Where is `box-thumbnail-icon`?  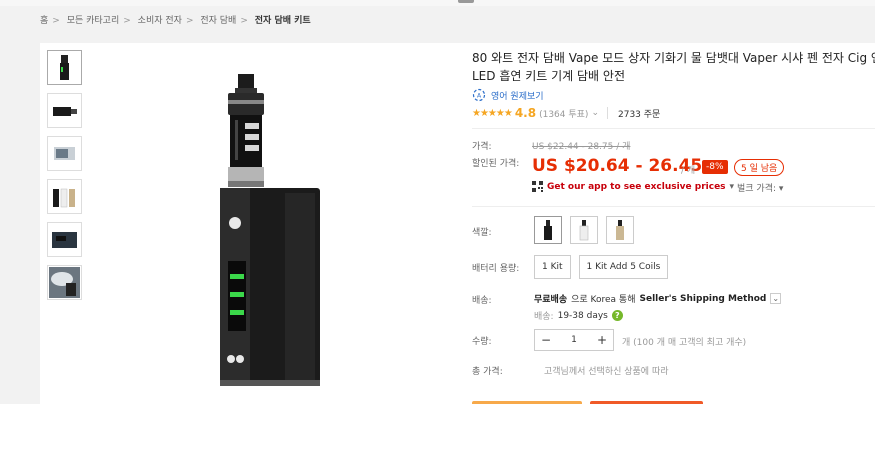
box-thumbnail-icon is located at coordinates (64, 153).